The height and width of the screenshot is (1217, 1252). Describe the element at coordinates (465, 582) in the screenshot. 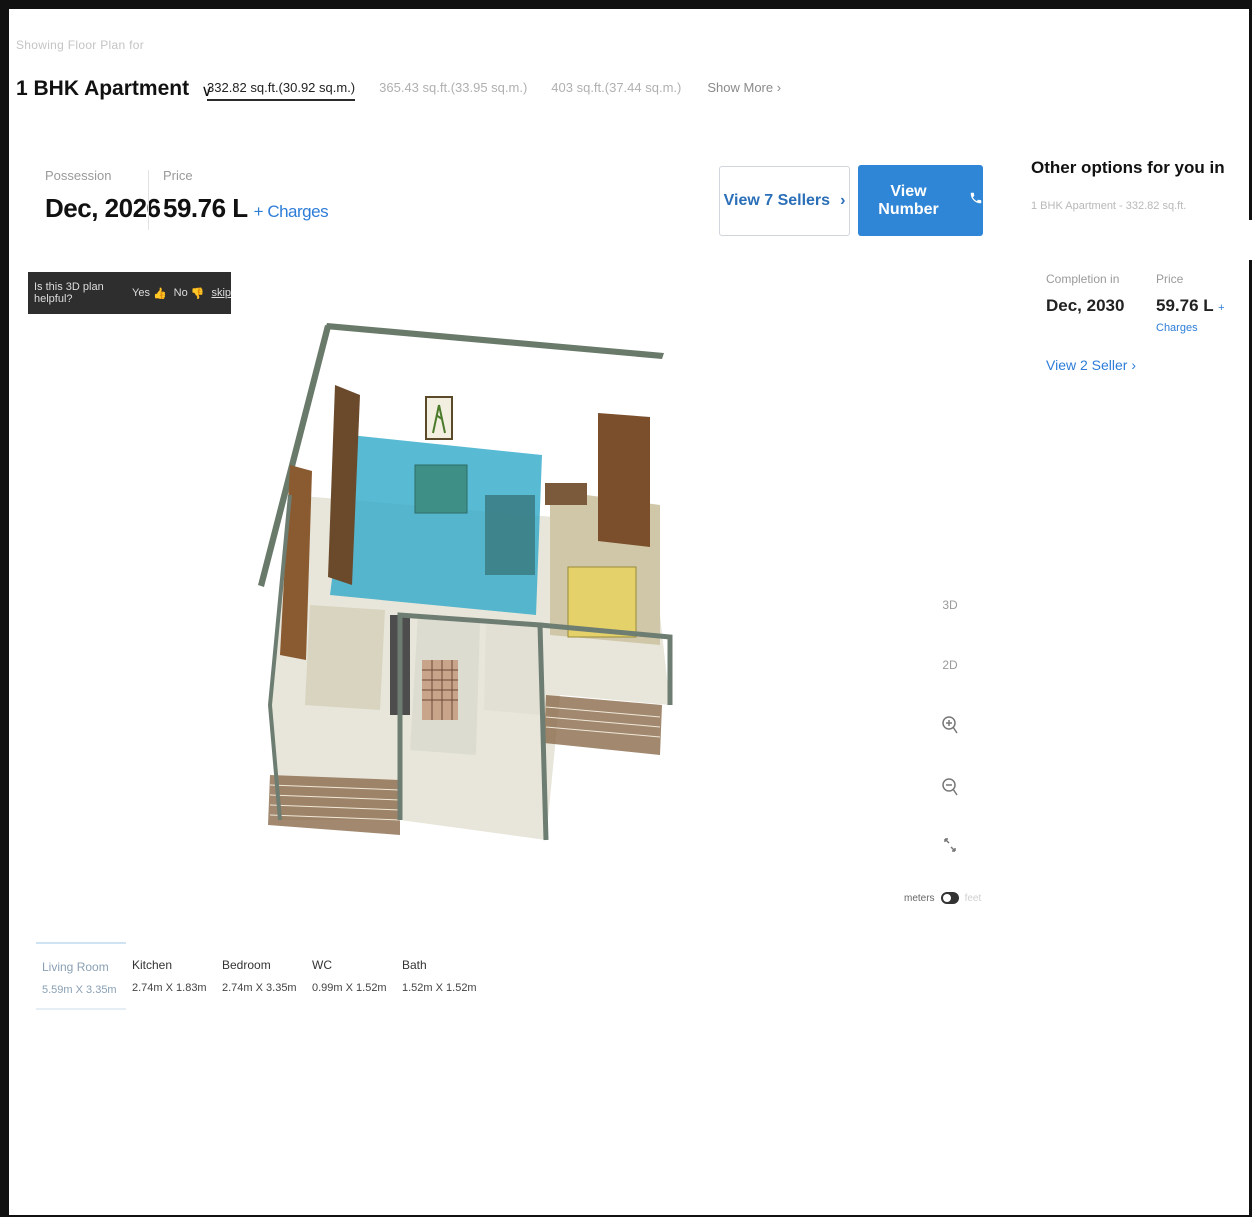

I see `floor-plan-render` at that location.